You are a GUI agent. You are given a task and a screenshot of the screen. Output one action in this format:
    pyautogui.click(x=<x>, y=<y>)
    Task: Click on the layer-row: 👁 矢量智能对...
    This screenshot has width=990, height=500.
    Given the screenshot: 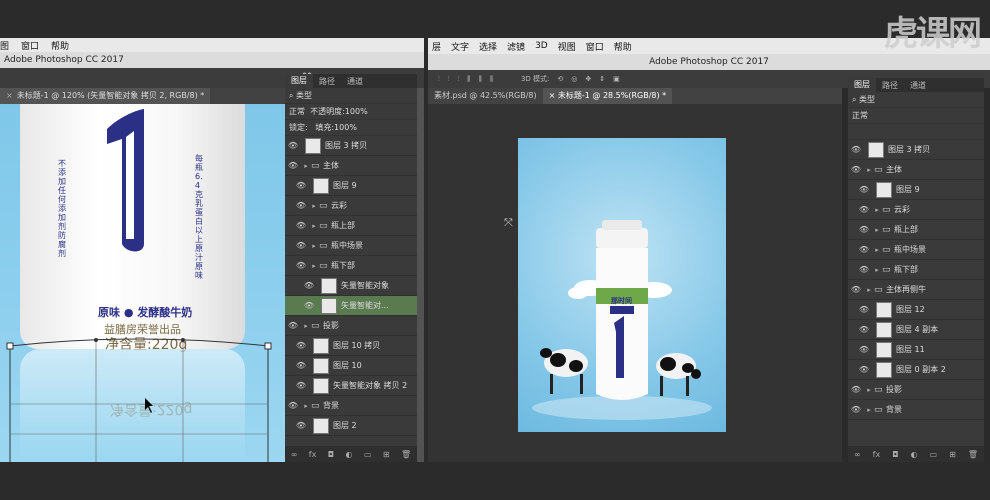 What is the action you would take?
    pyautogui.click(x=351, y=306)
    